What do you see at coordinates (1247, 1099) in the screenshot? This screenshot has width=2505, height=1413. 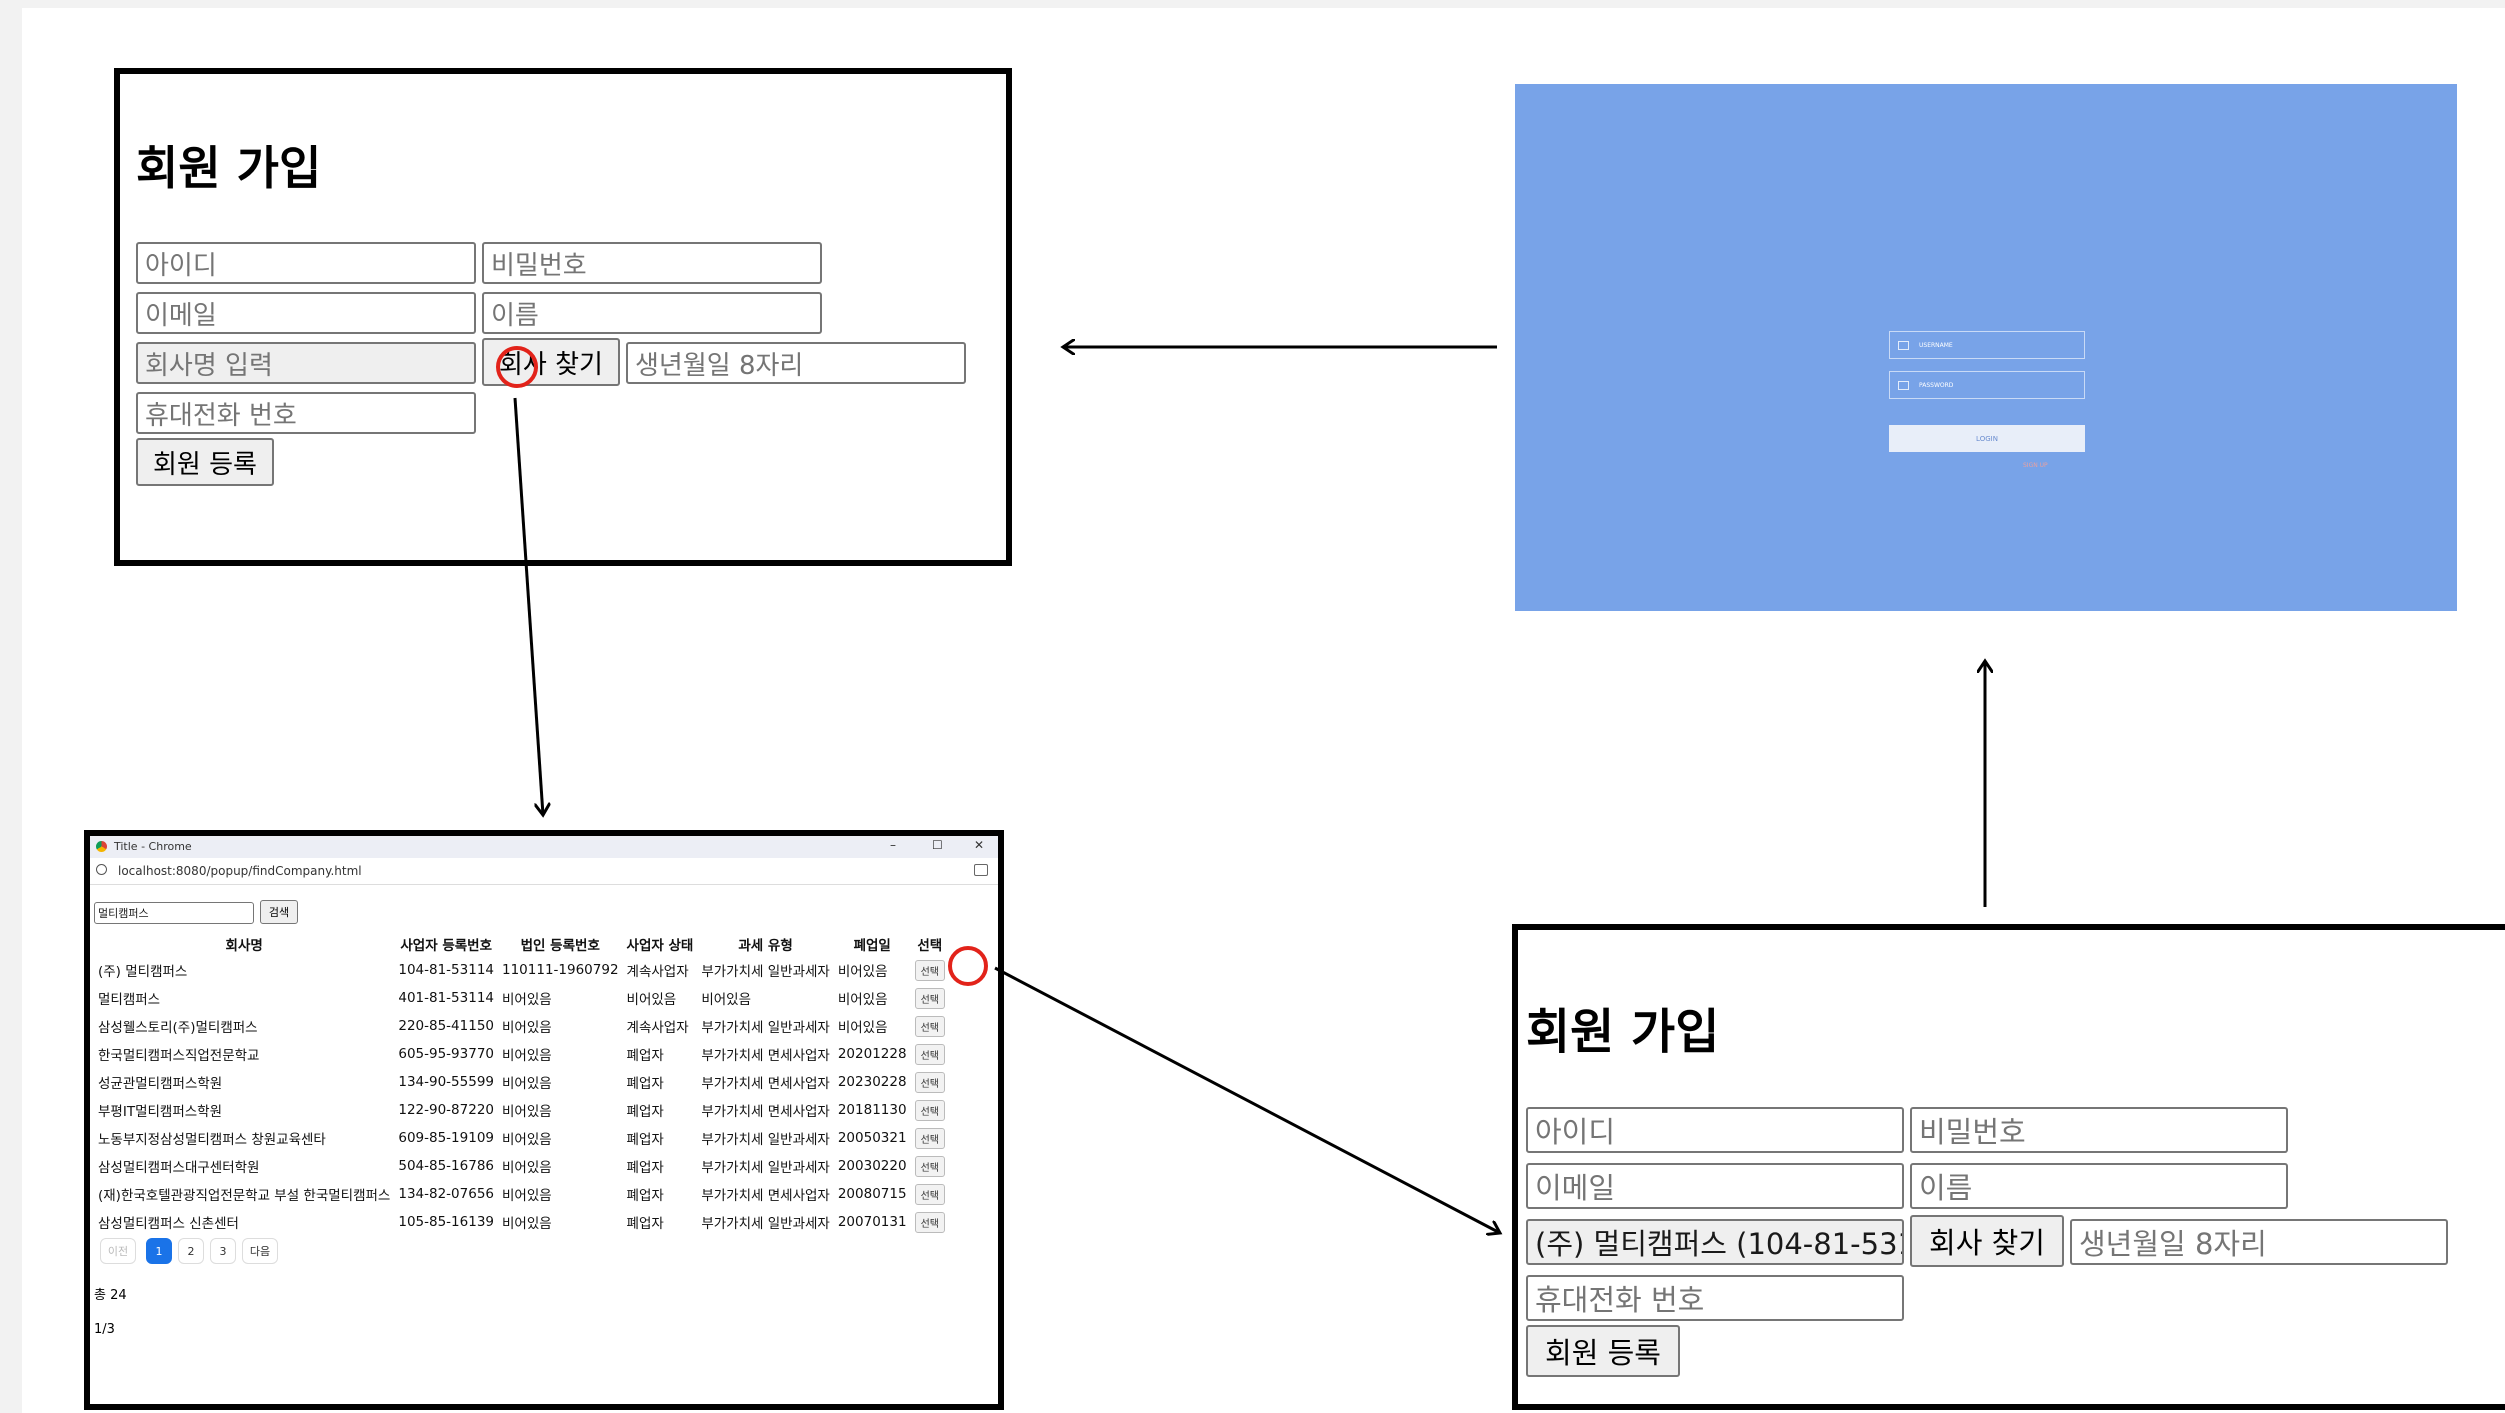 I see `arrow-popup-to-filled` at bounding box center [1247, 1099].